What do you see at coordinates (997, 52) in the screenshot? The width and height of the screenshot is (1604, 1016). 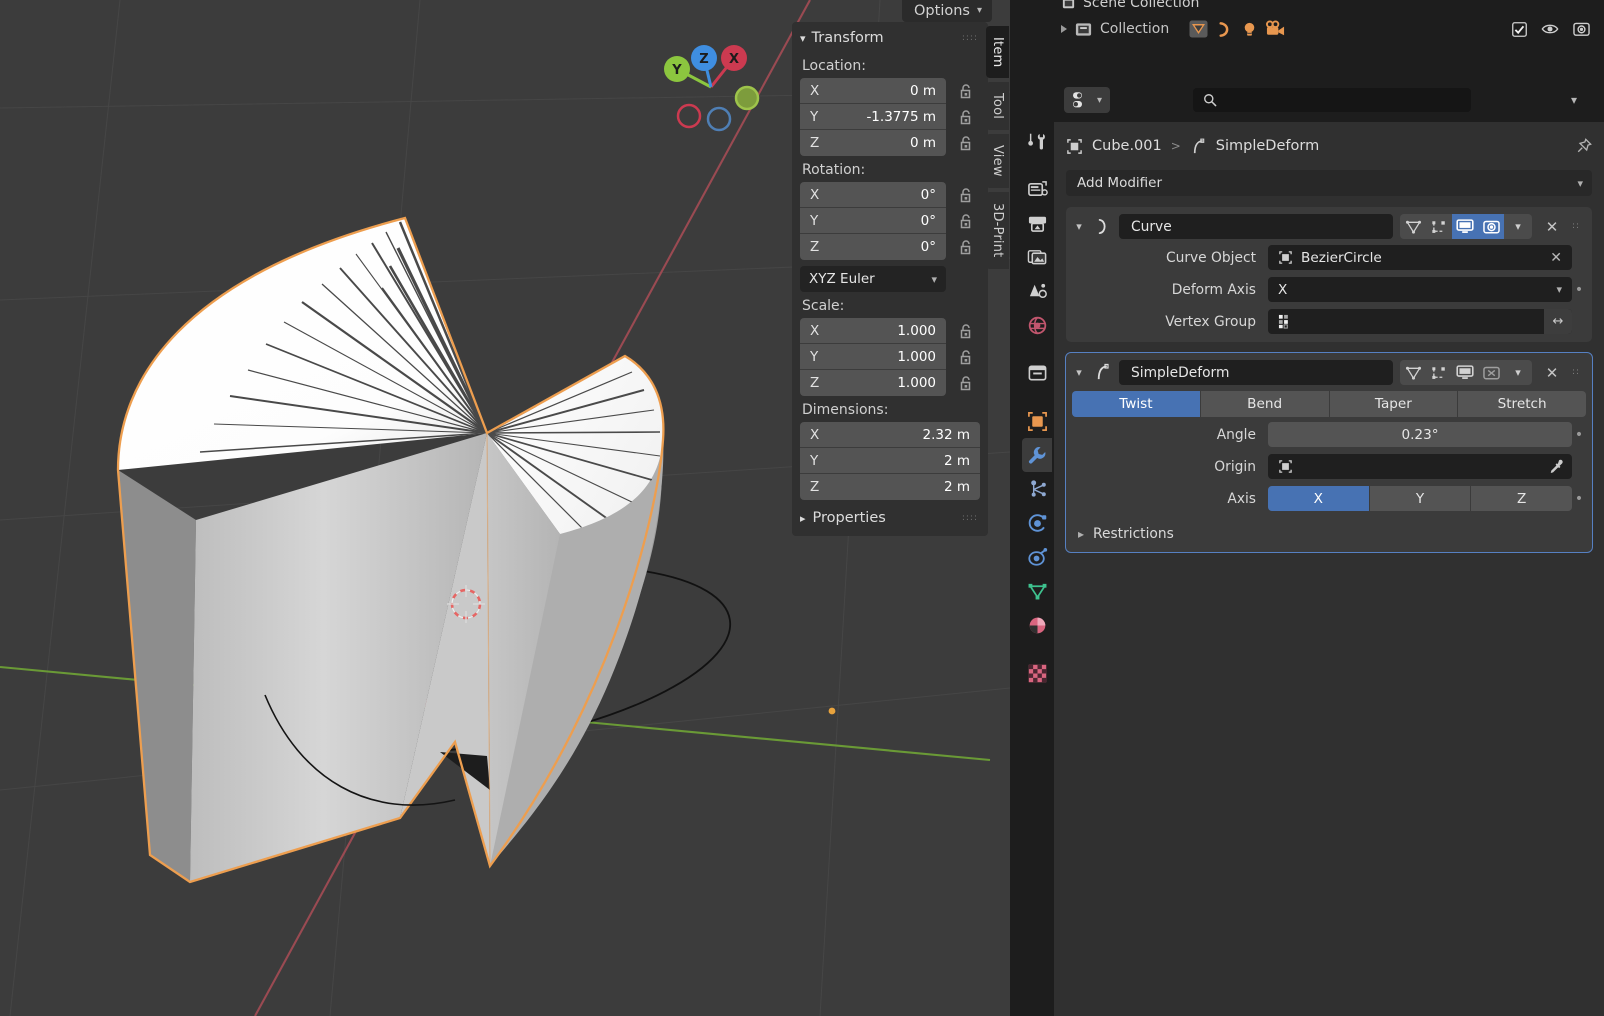 I see `sidebar-tab-item: Item` at bounding box center [997, 52].